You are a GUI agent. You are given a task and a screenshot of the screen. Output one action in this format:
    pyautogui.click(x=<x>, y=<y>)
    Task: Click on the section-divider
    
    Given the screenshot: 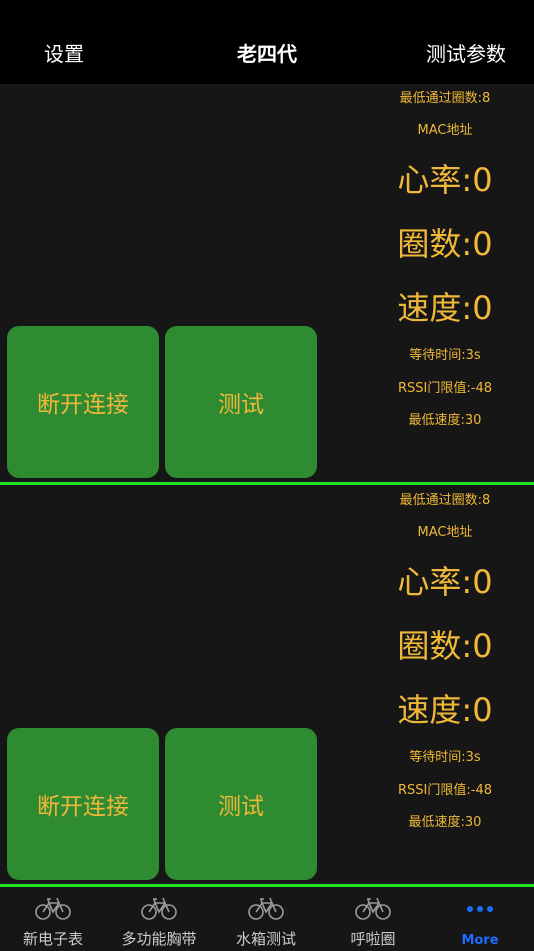 What is the action you would take?
    pyautogui.click(x=267, y=483)
    